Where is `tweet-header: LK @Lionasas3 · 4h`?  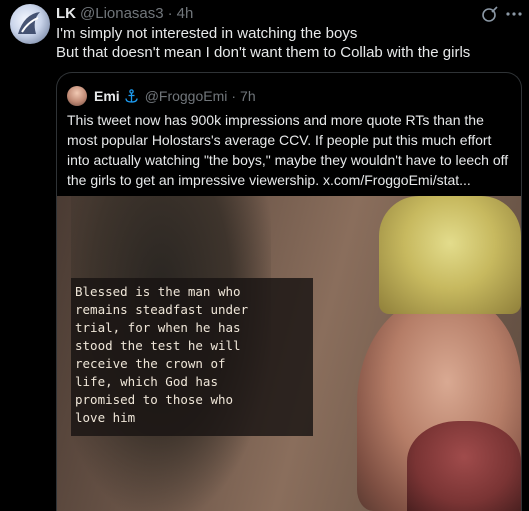 tweet-header: LK @Lionasas3 · 4h is located at coordinates (124, 13).